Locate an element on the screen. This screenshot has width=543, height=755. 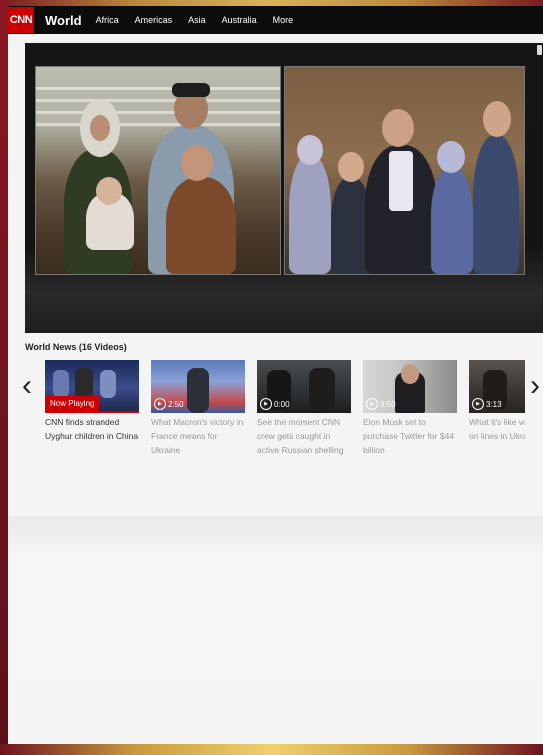
figure-father-cap is located at coordinates (191, 90).